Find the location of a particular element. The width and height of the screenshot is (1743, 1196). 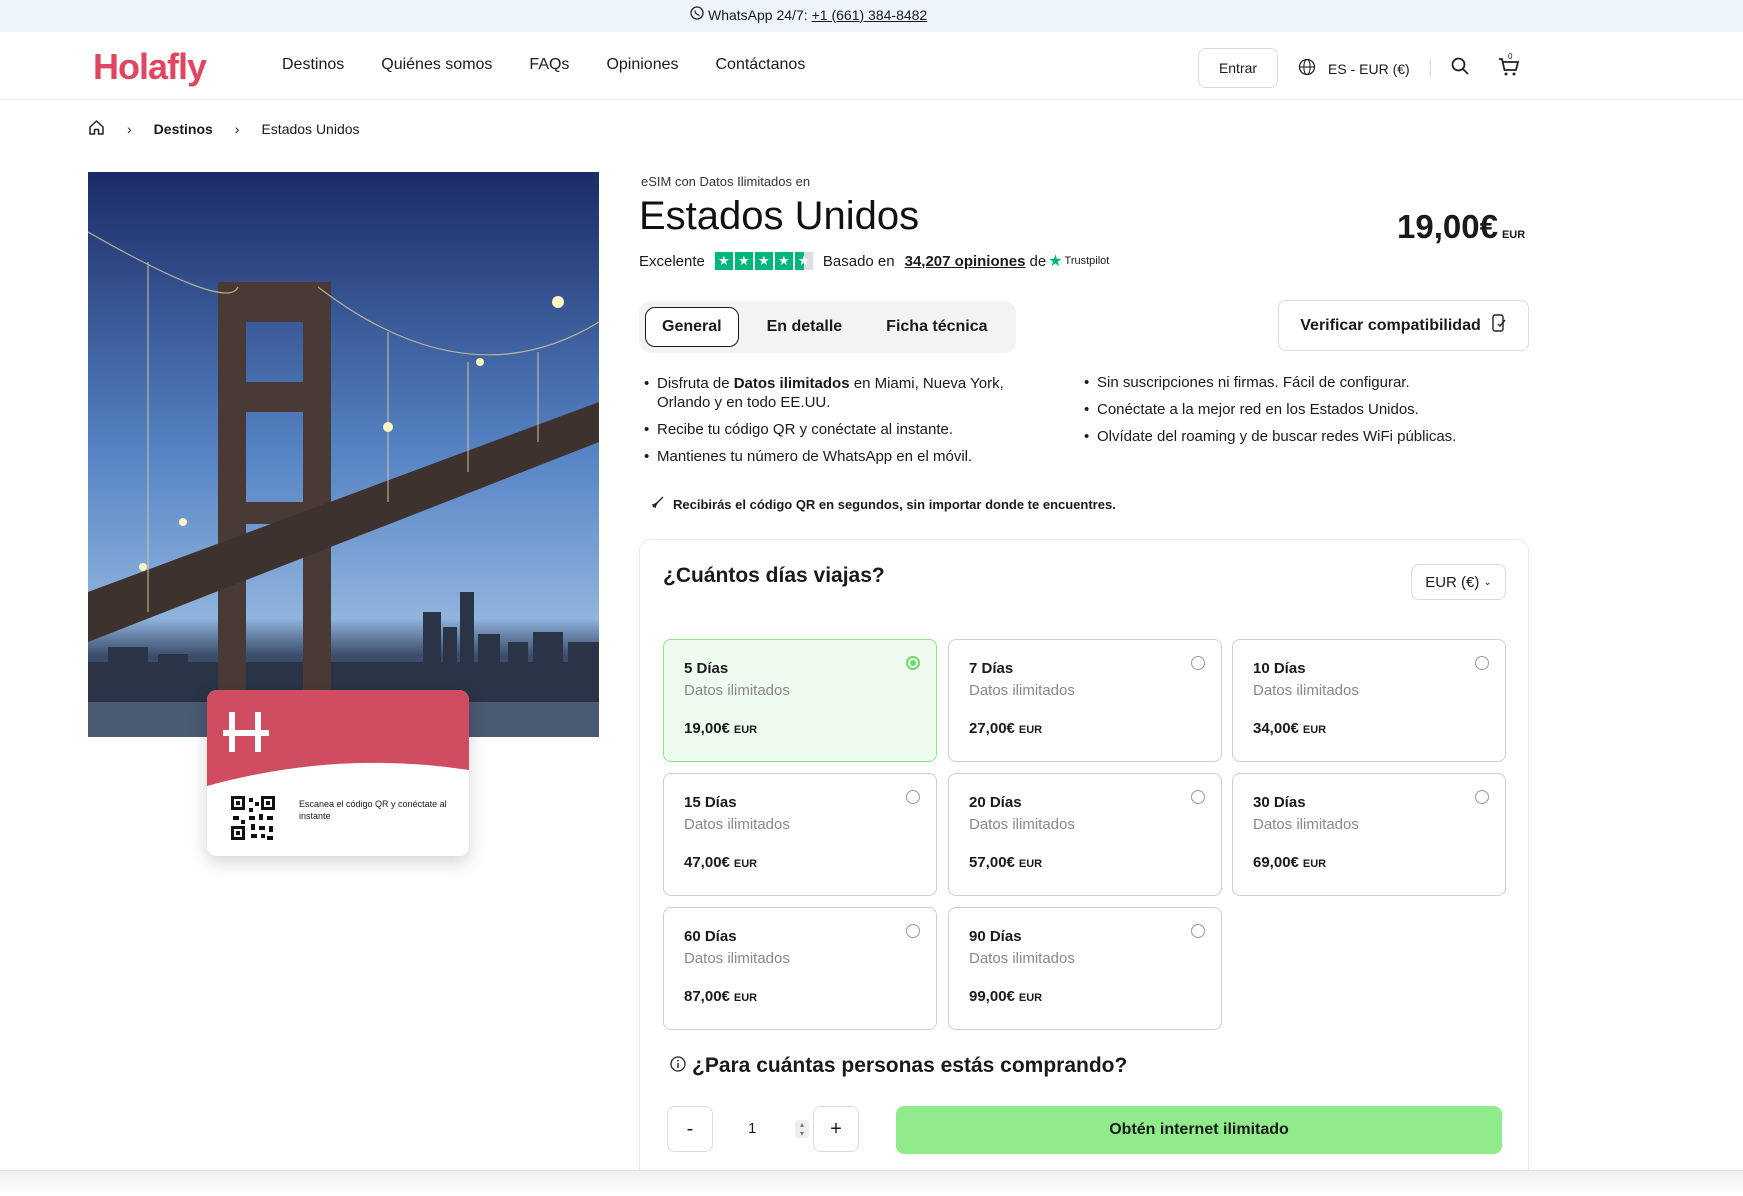

verify-compatibility-label: Verificar compatibilidad is located at coordinates (1390, 325).